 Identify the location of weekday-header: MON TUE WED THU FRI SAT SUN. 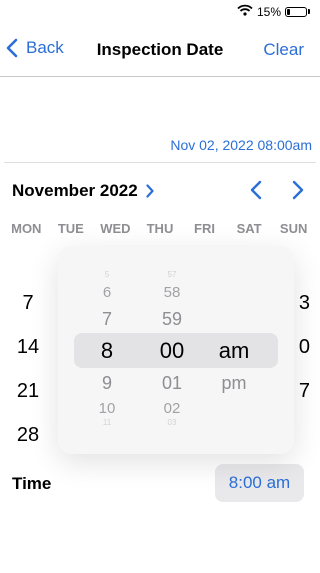
(160, 228).